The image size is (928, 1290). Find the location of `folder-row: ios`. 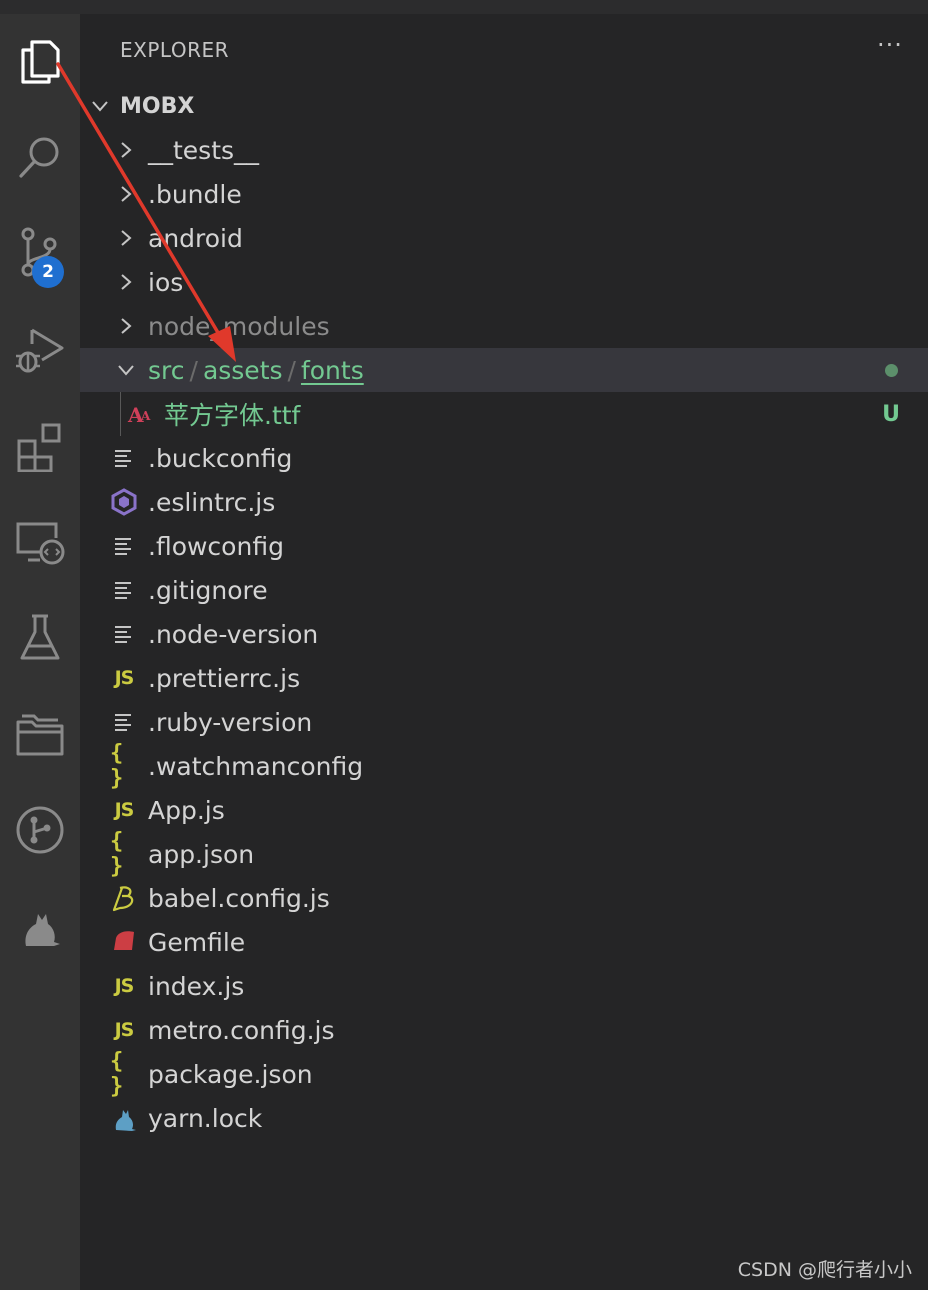

folder-row: ios is located at coordinates (504, 282).